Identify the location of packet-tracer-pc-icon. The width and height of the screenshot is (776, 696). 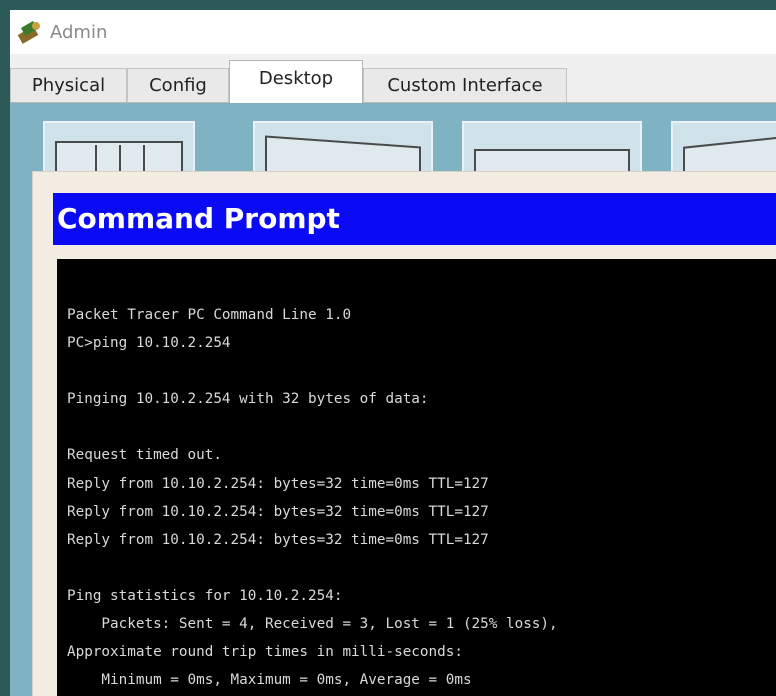
(28, 32).